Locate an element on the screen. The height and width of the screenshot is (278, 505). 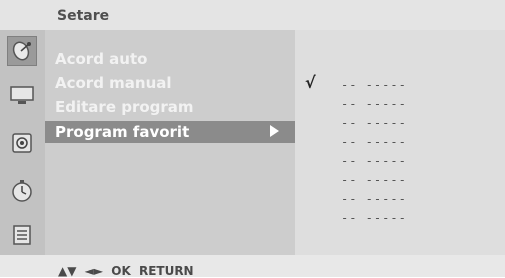
menu-title: Setare is located at coordinates (83, 16).